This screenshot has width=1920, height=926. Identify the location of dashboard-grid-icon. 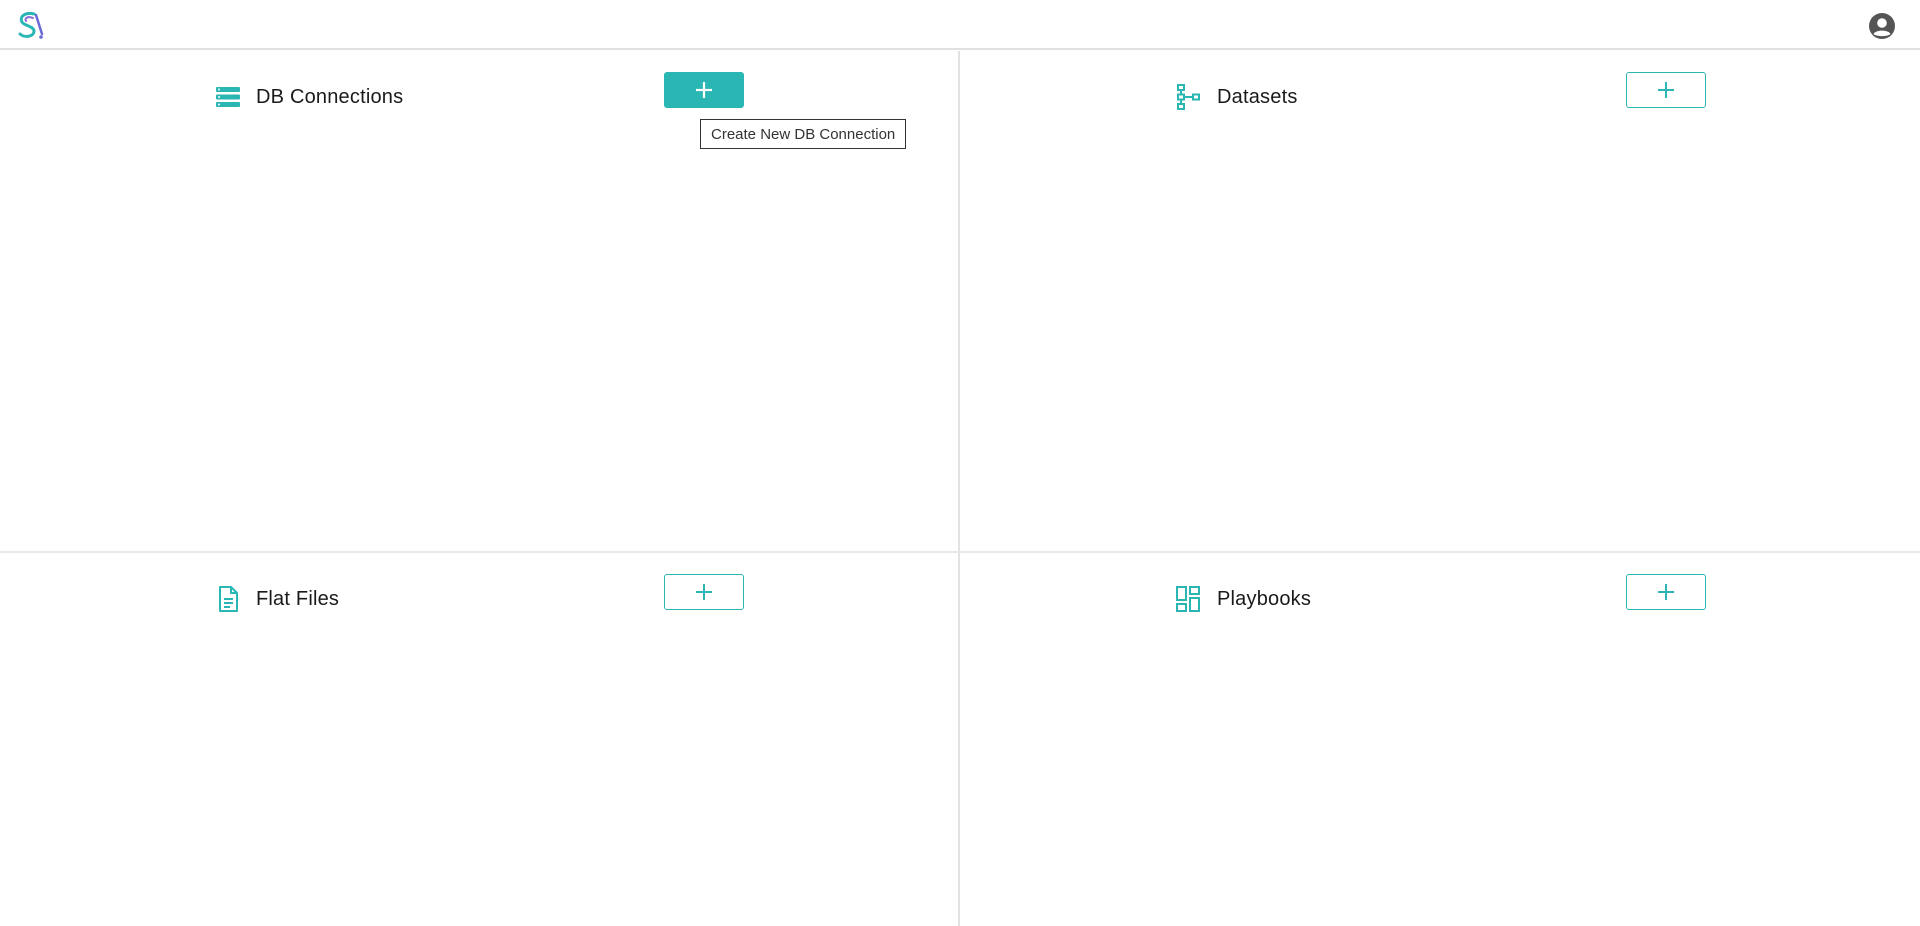
(1189, 599).